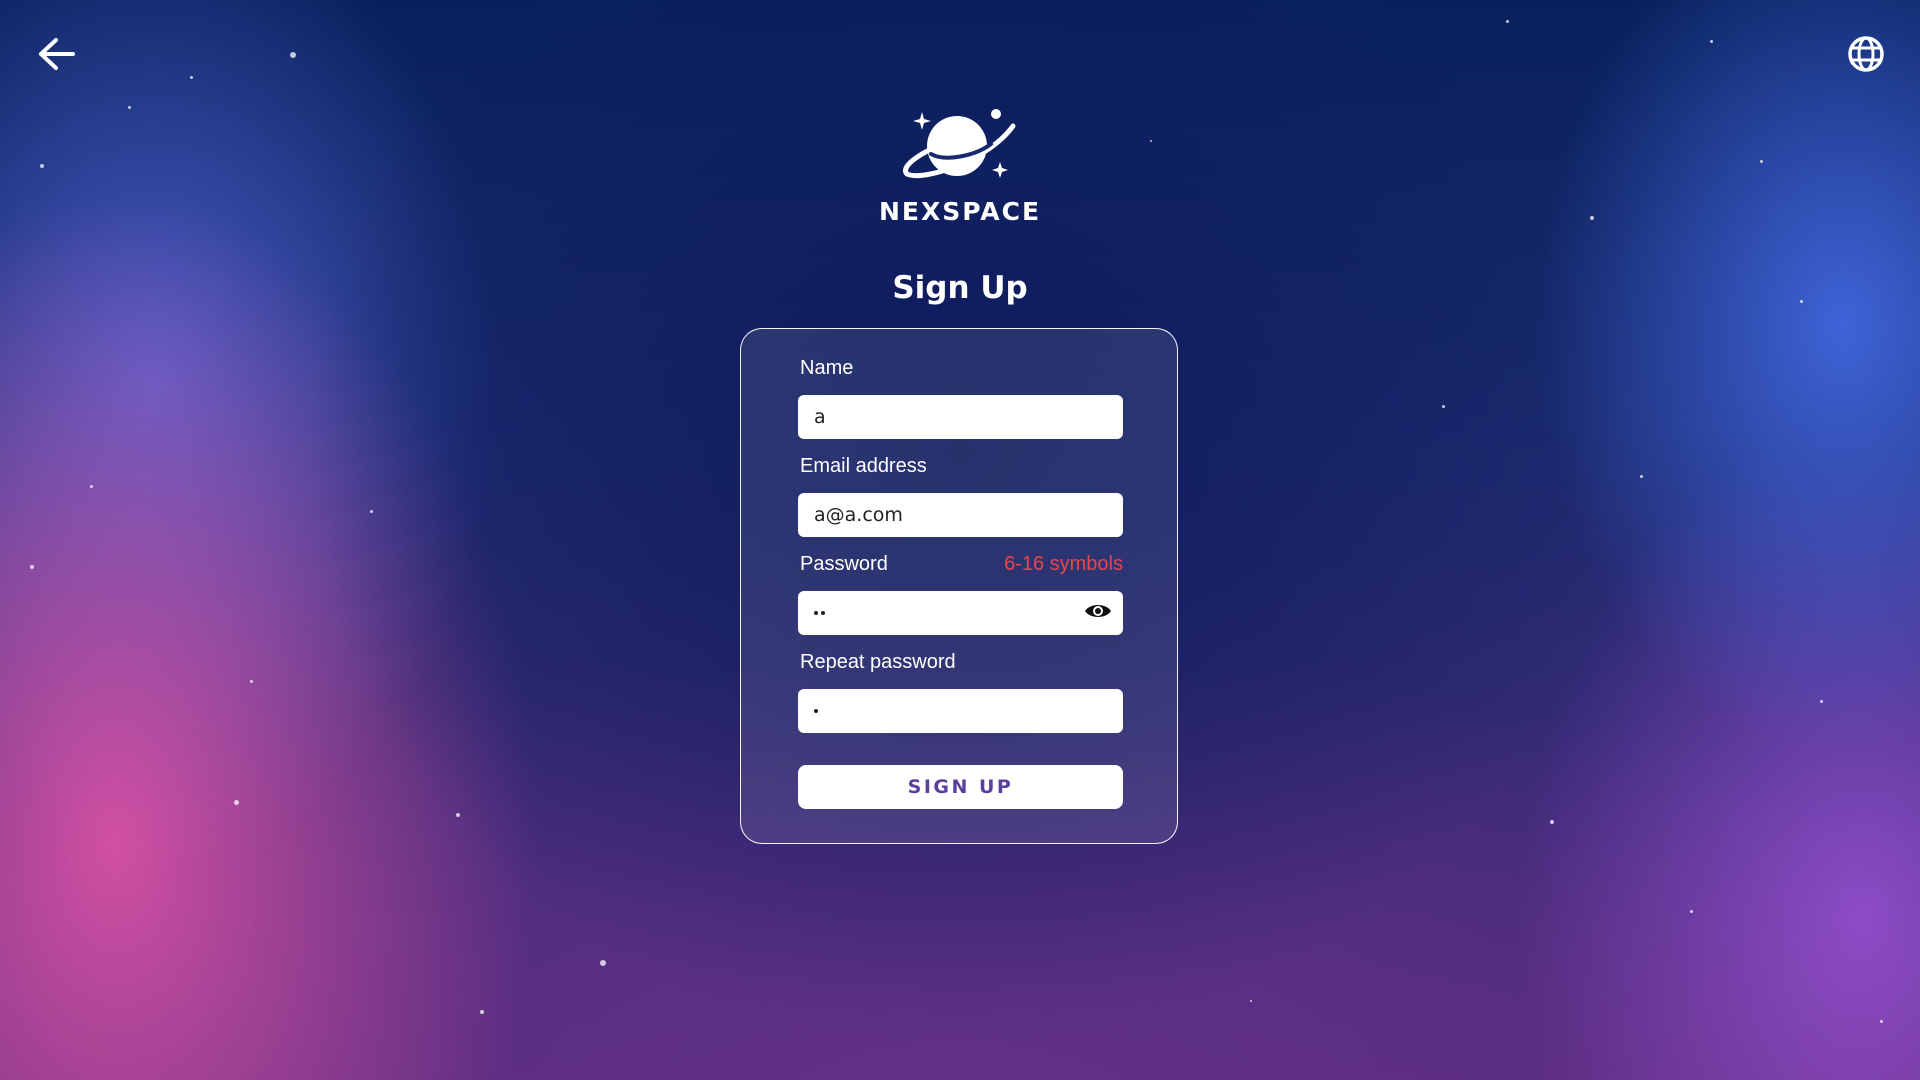 The image size is (1920, 1080). I want to click on language-button, so click(1866, 56).